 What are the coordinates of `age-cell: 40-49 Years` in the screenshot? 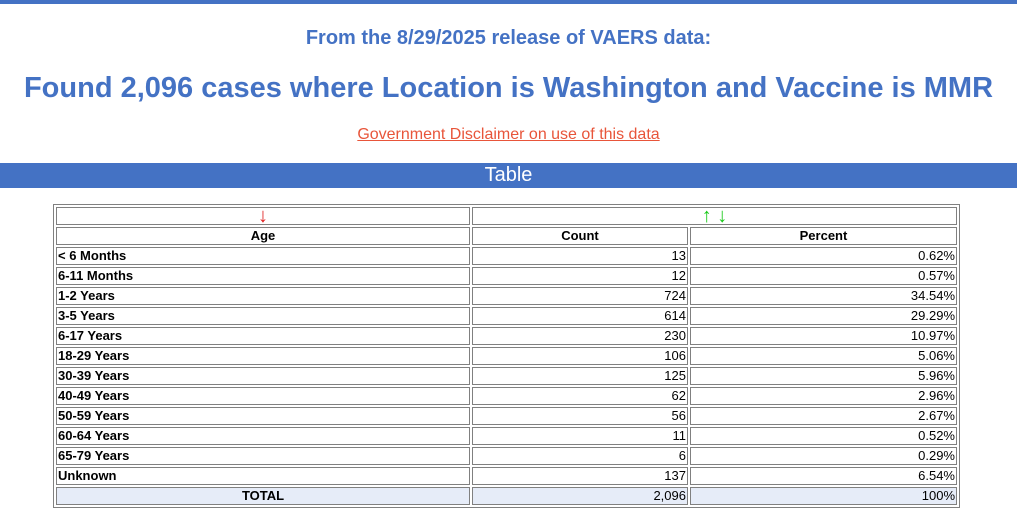 It's located at (263, 396).